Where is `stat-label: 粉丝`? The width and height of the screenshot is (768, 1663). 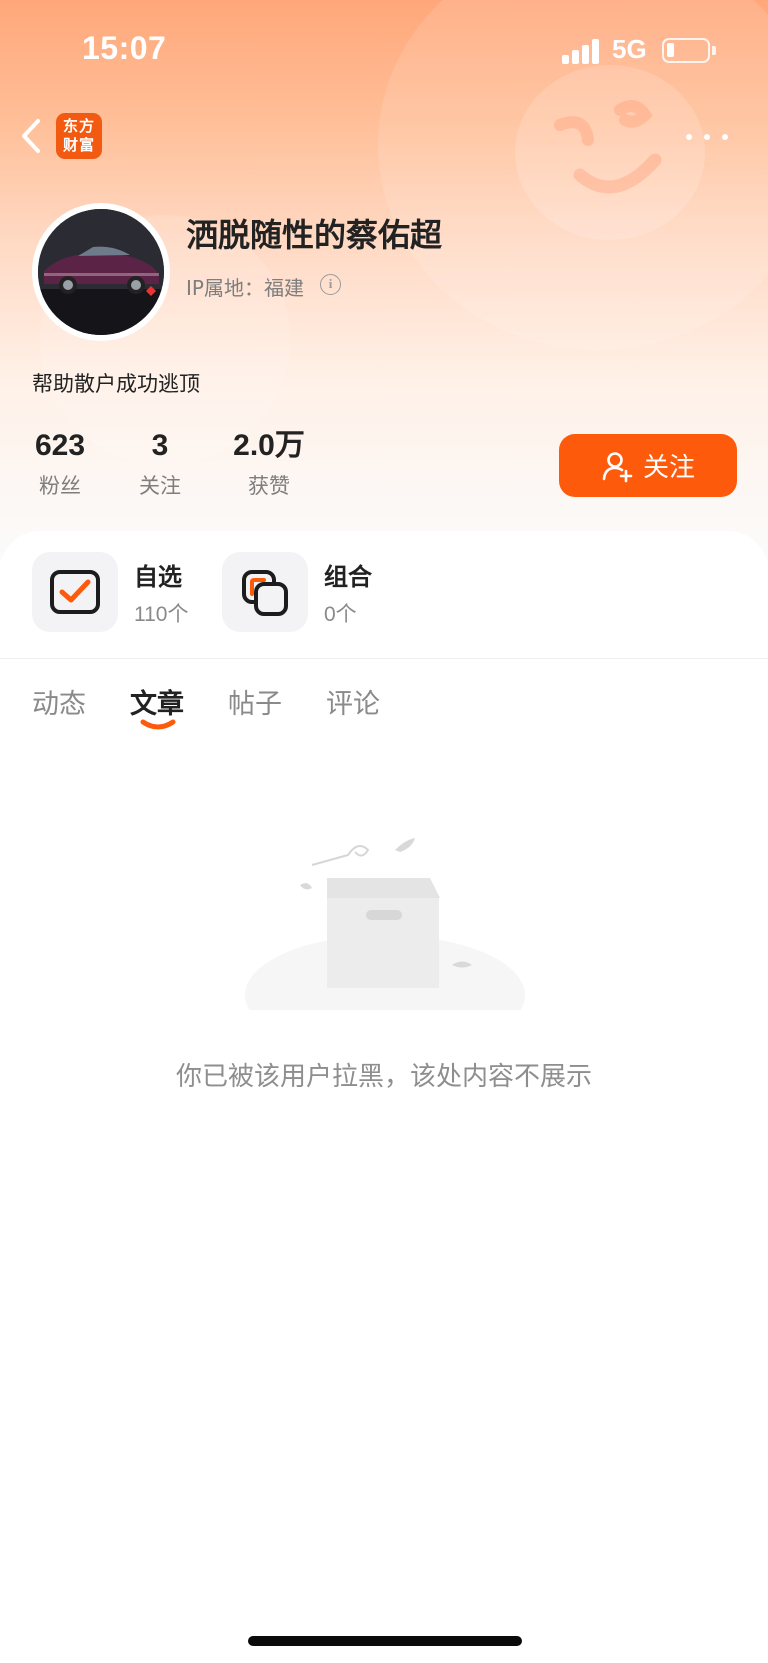
stat-label: 粉丝 is located at coordinates (60, 486).